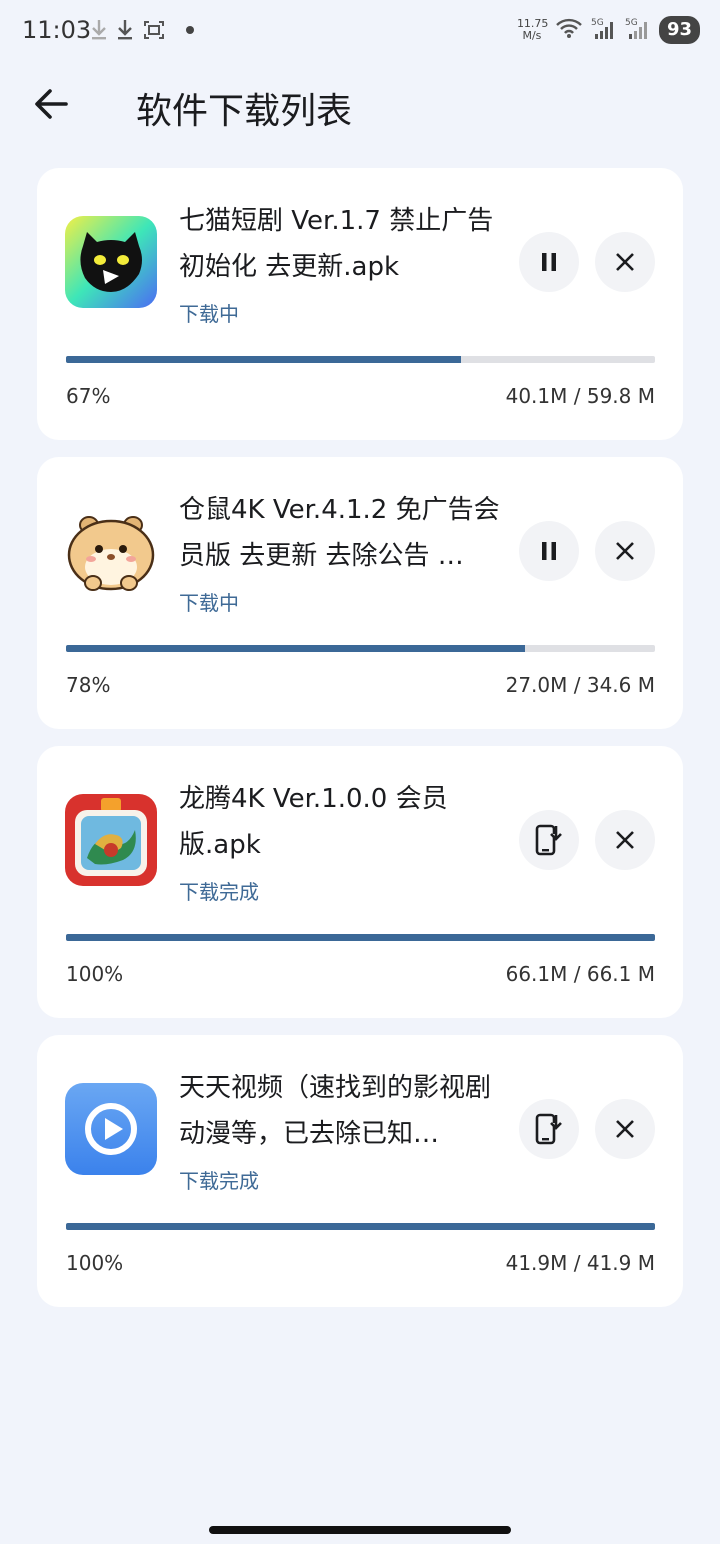 The height and width of the screenshot is (1544, 720). I want to click on app-icon-qimao, so click(111, 262).